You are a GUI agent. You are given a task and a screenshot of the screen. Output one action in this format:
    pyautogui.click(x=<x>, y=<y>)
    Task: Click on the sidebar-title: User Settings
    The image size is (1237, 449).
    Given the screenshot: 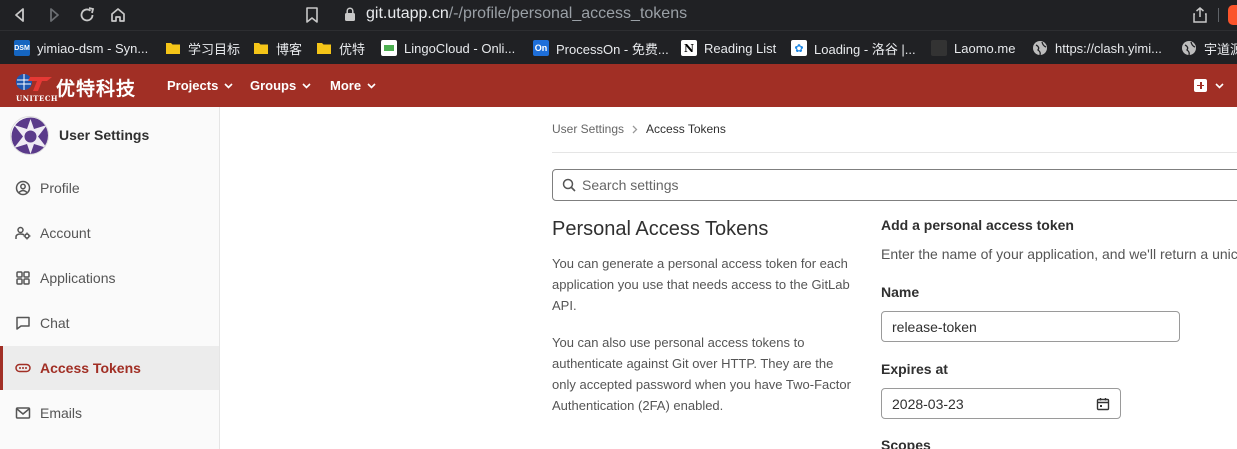 What is the action you would take?
    pyautogui.click(x=104, y=135)
    